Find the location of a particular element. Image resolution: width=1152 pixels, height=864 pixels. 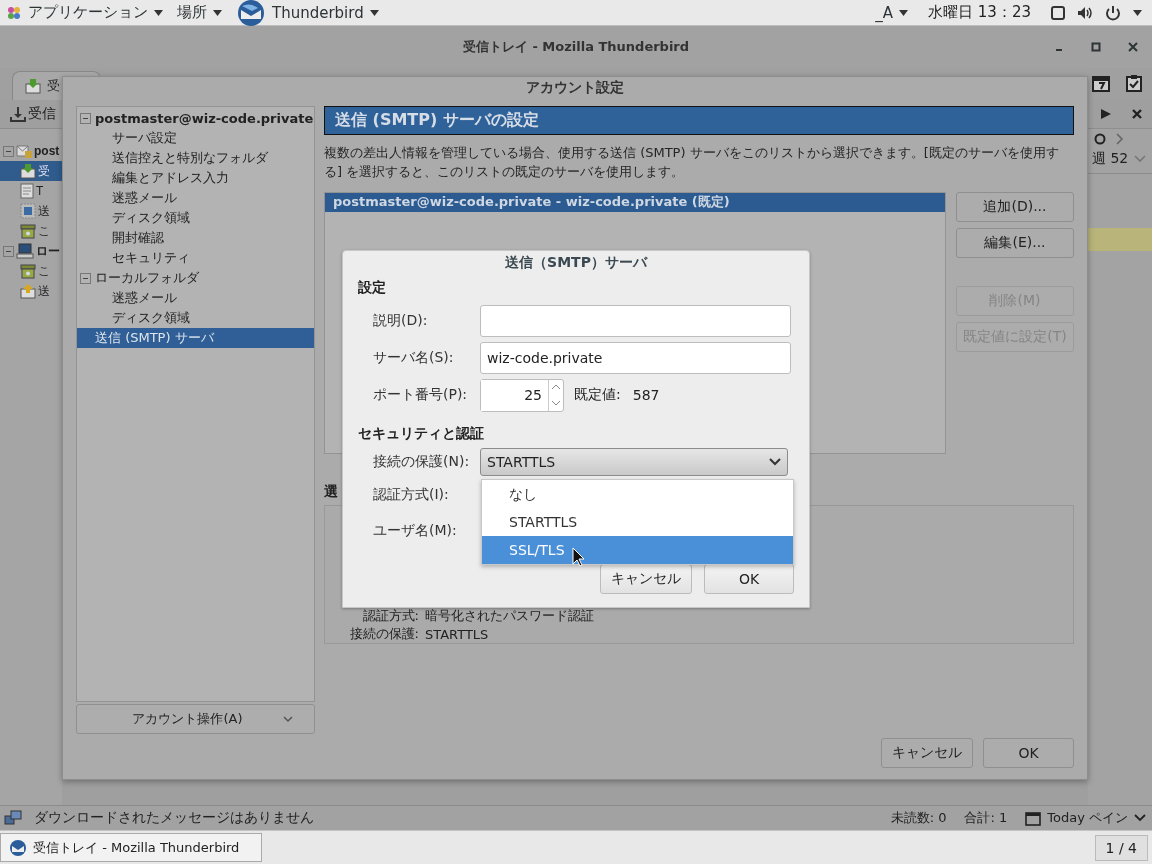

input-method-menu: _A is located at coordinates (892, 12).